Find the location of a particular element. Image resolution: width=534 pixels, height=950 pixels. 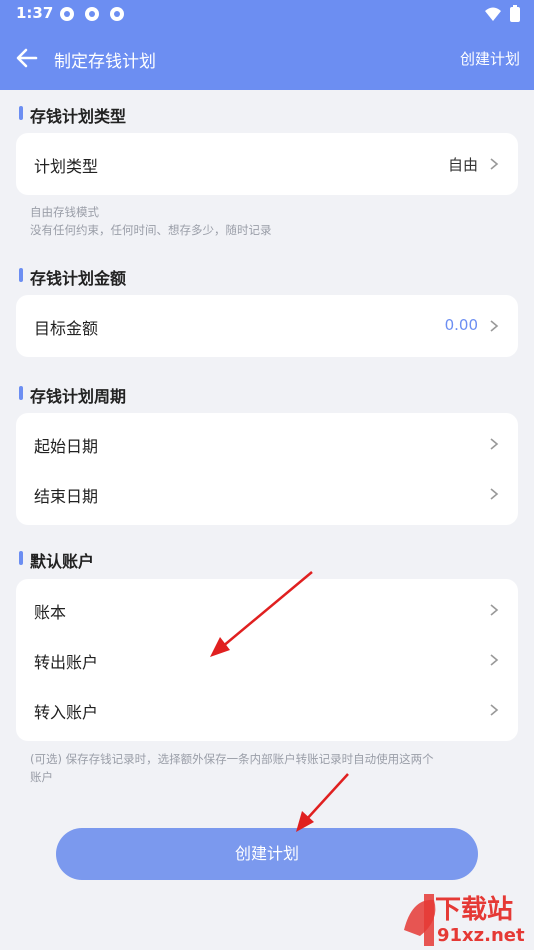

end-date-row: 结束日期 is located at coordinates (267, 494).